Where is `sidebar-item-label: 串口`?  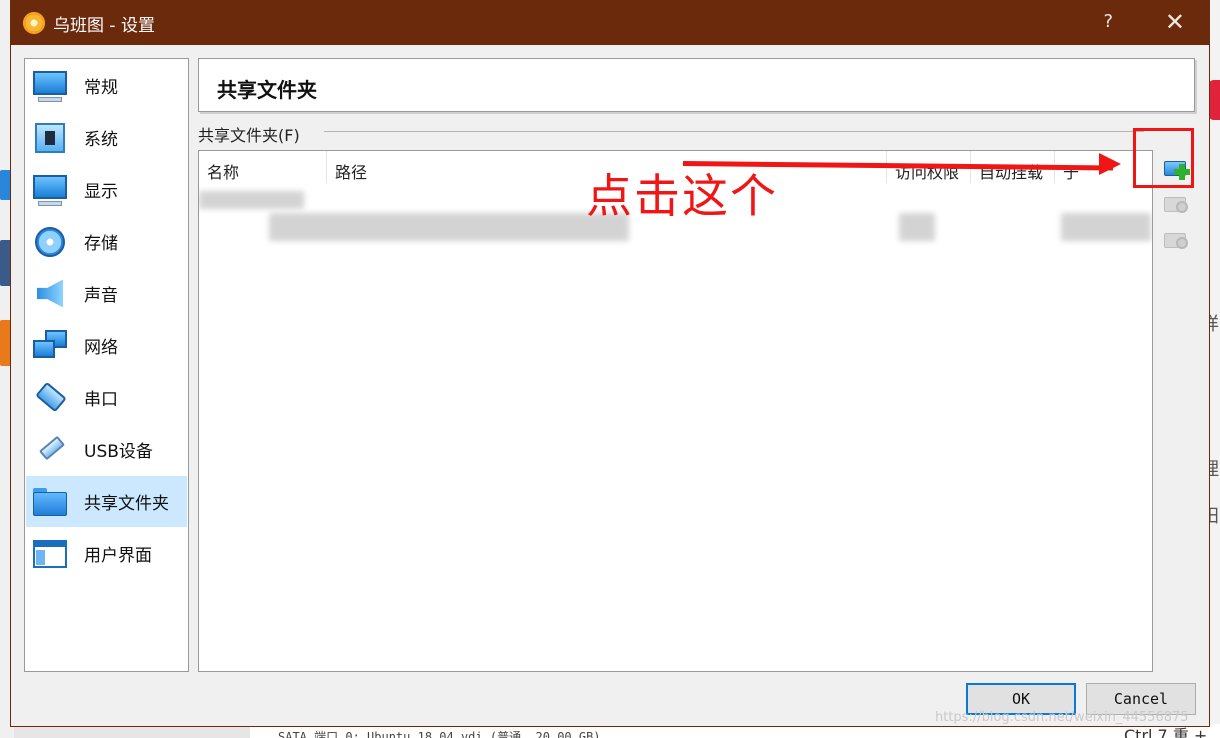 sidebar-item-label: 串口 is located at coordinates (101, 400).